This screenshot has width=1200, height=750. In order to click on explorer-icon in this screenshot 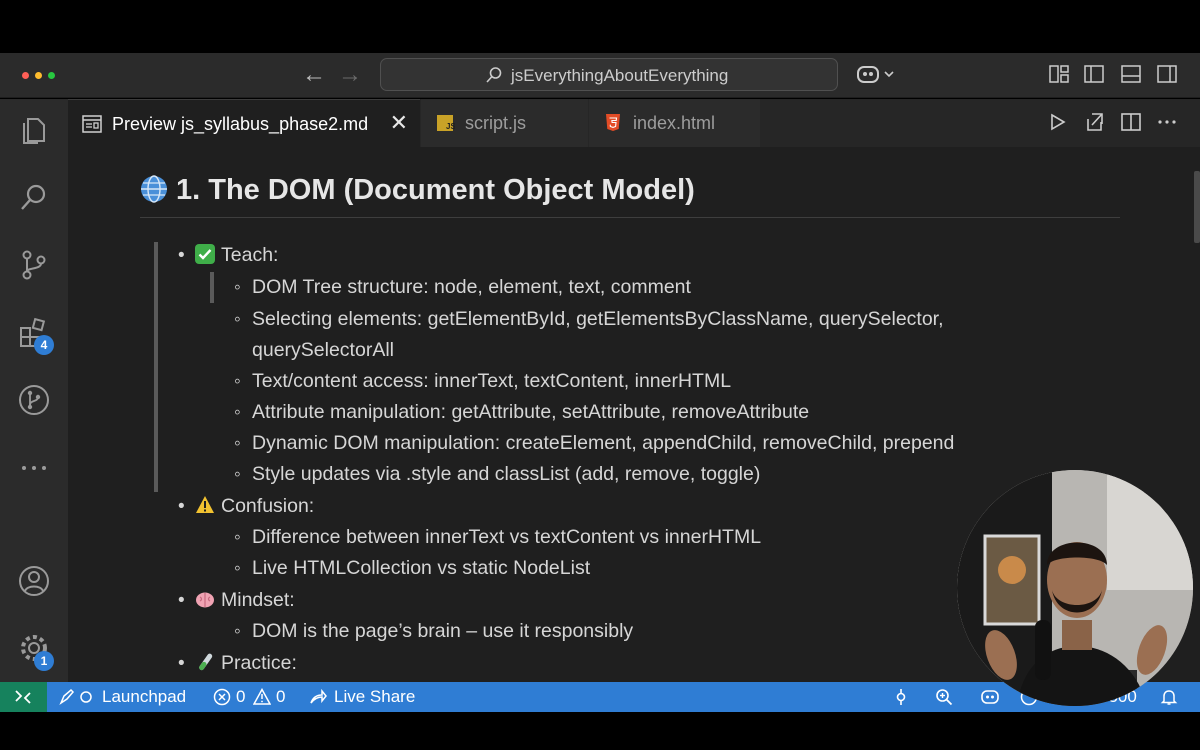, I will do `click(34, 130)`.